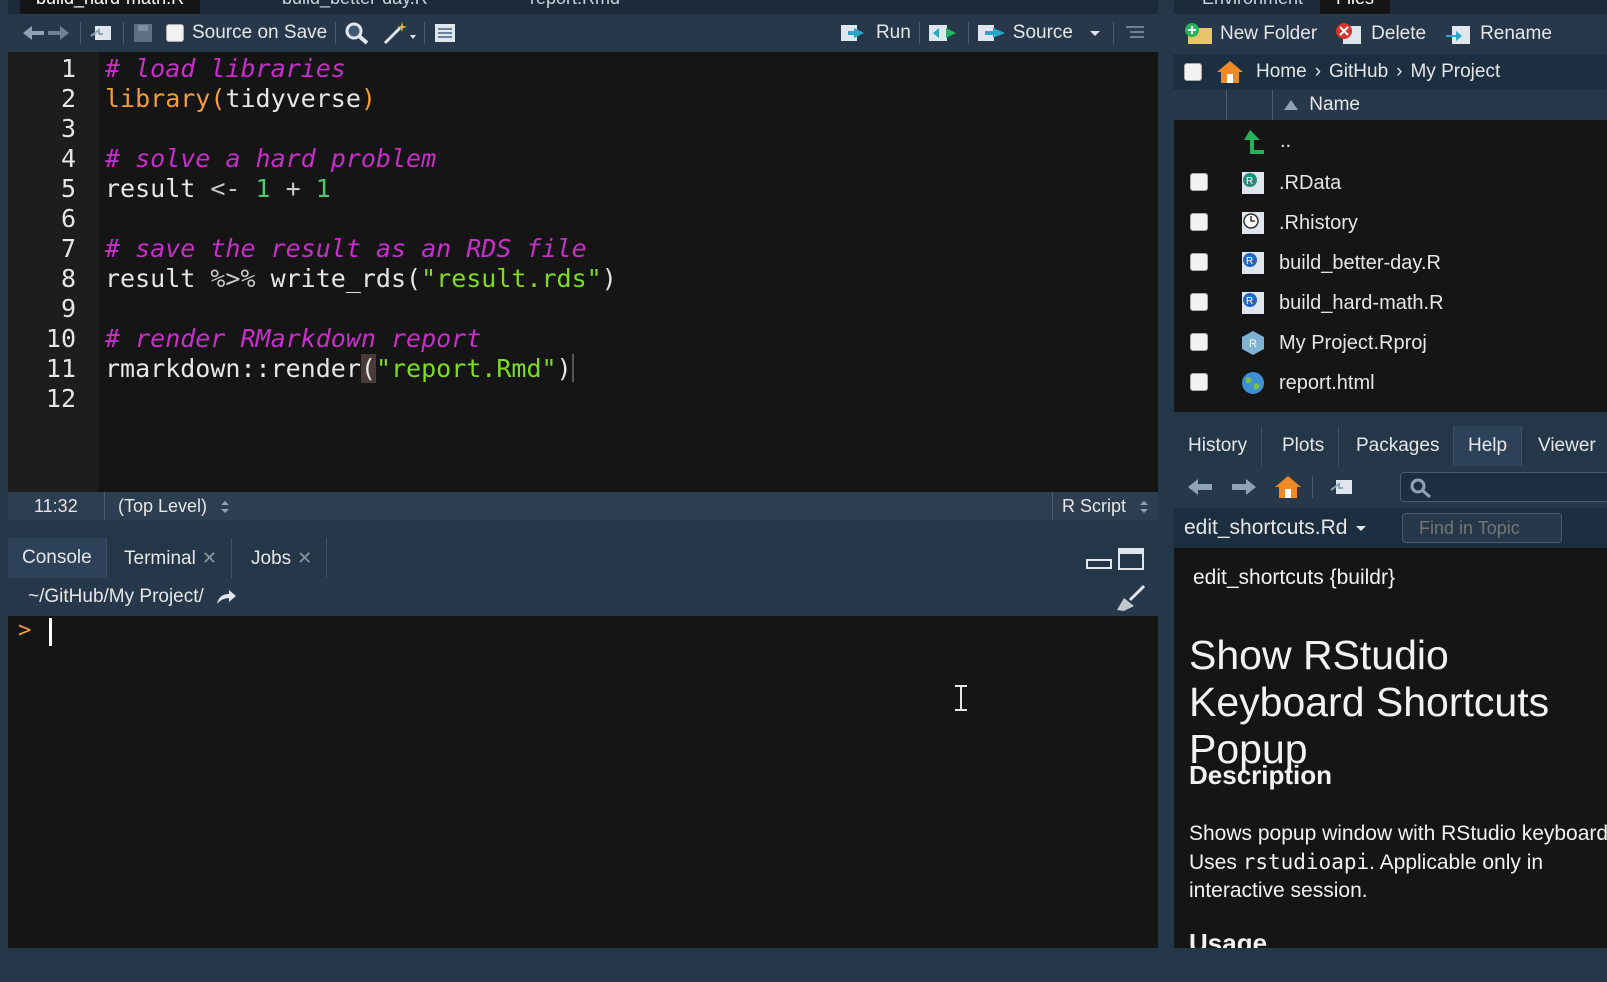 The height and width of the screenshot is (982, 1607). What do you see at coordinates (1099, 564) in the screenshot?
I see `minimize-pane-icon` at bounding box center [1099, 564].